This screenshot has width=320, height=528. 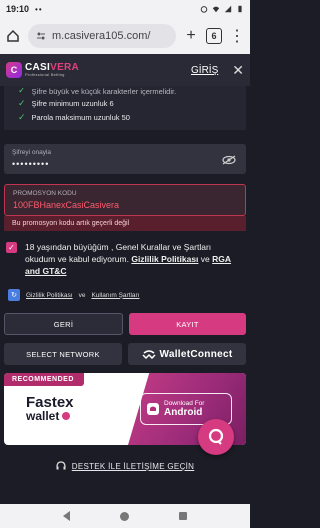 What do you see at coordinates (18, 9) in the screenshot?
I see `status-time: 19:10` at bounding box center [18, 9].